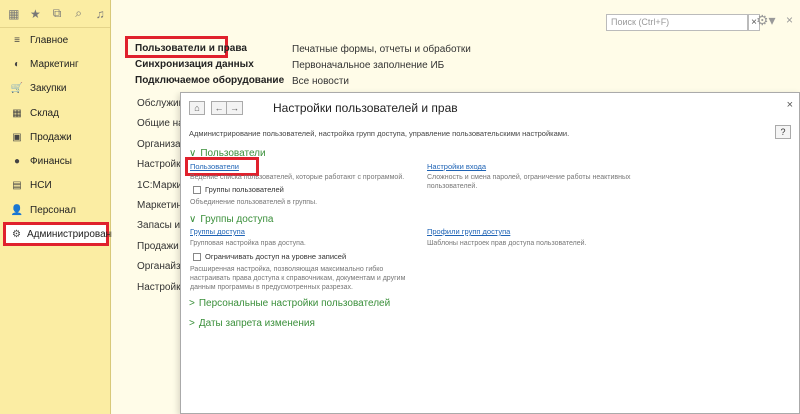 This screenshot has width=800, height=414. I want to click on home-icon: ⌂, so click(197, 108).